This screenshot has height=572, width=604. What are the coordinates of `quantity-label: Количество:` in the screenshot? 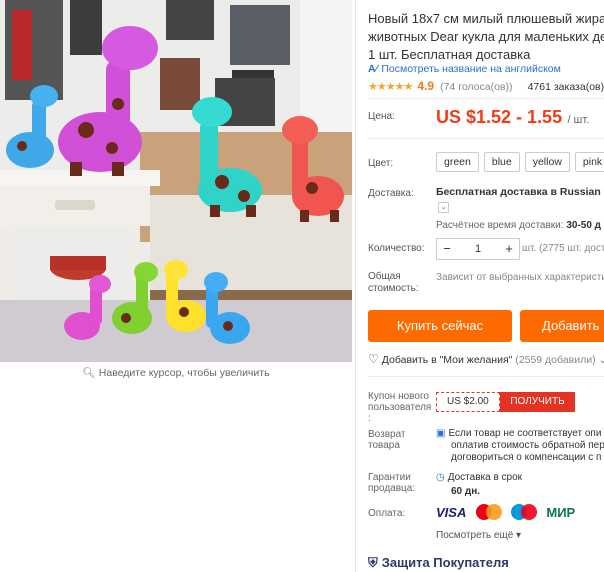 It's located at (396, 248).